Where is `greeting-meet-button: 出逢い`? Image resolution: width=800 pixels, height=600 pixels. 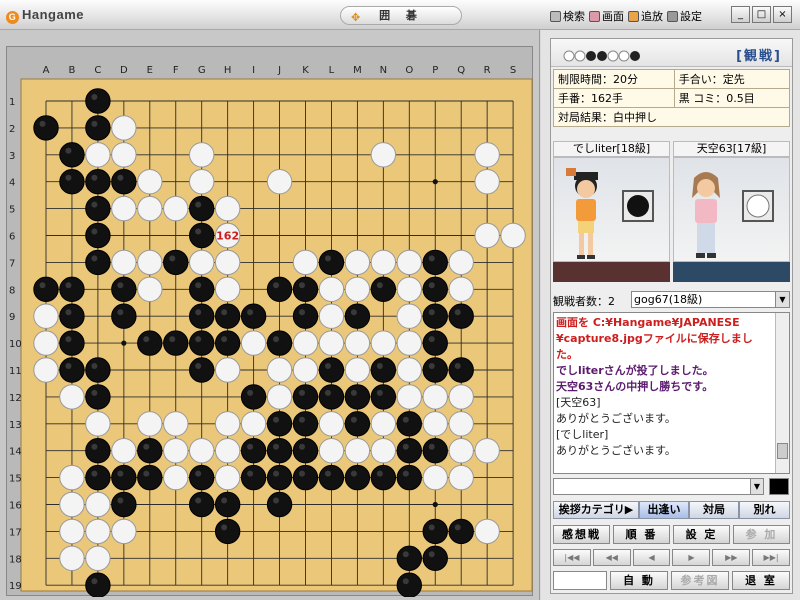
greeting-meet-button: 出逢い is located at coordinates (664, 510).